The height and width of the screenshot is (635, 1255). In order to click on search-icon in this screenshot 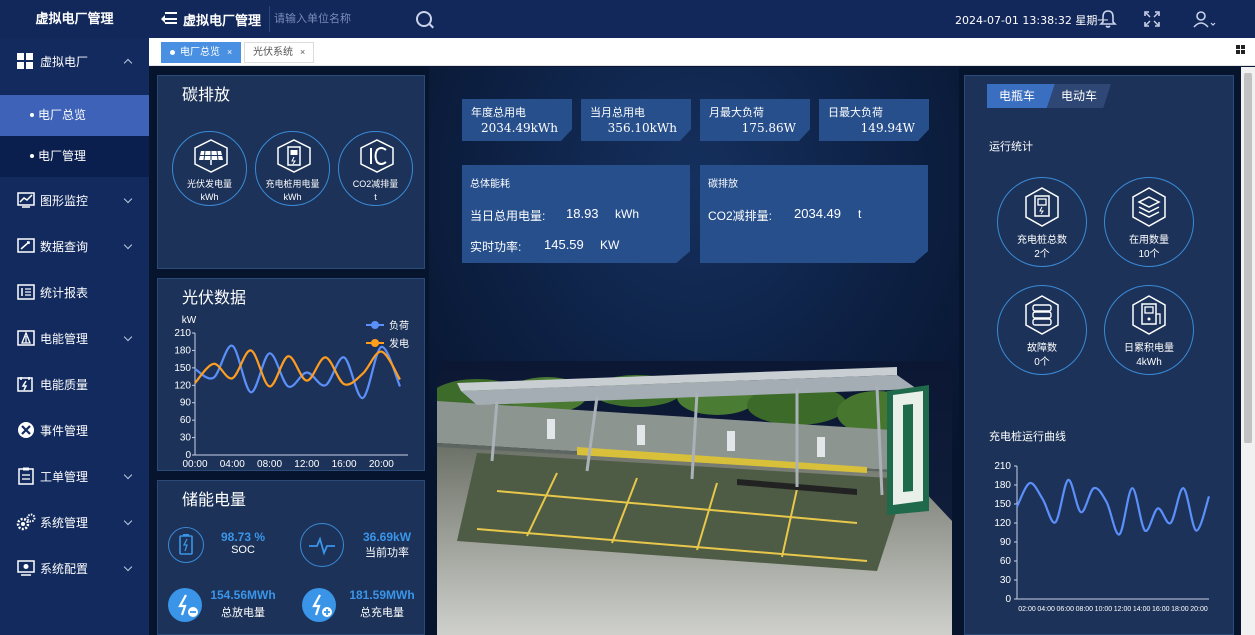, I will do `click(424, 19)`.